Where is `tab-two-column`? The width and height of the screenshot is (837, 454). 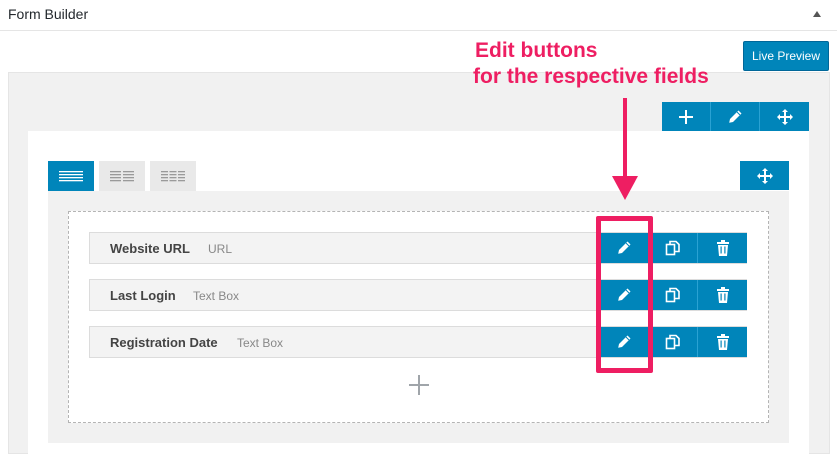 tab-two-column is located at coordinates (122, 176).